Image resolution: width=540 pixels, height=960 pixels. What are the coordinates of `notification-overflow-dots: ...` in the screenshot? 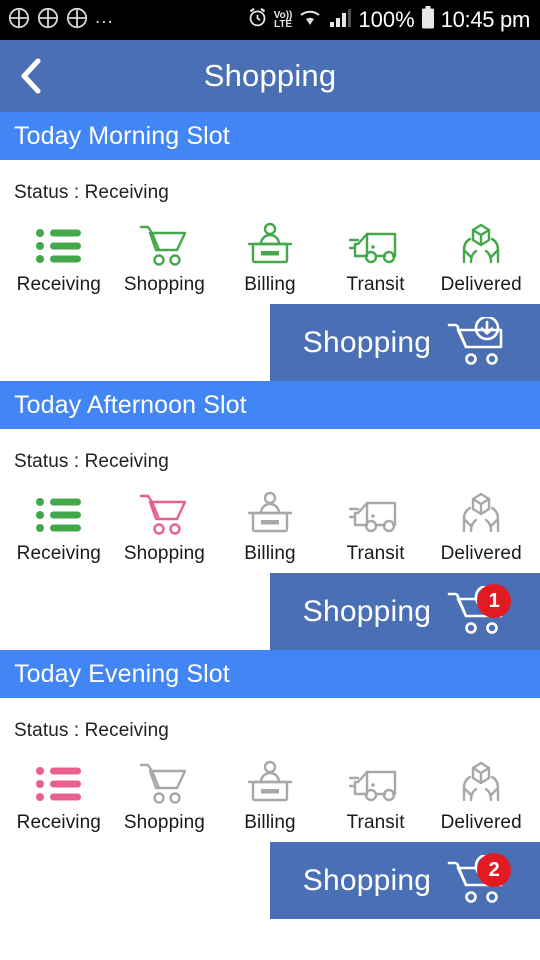 It's located at (104, 17).